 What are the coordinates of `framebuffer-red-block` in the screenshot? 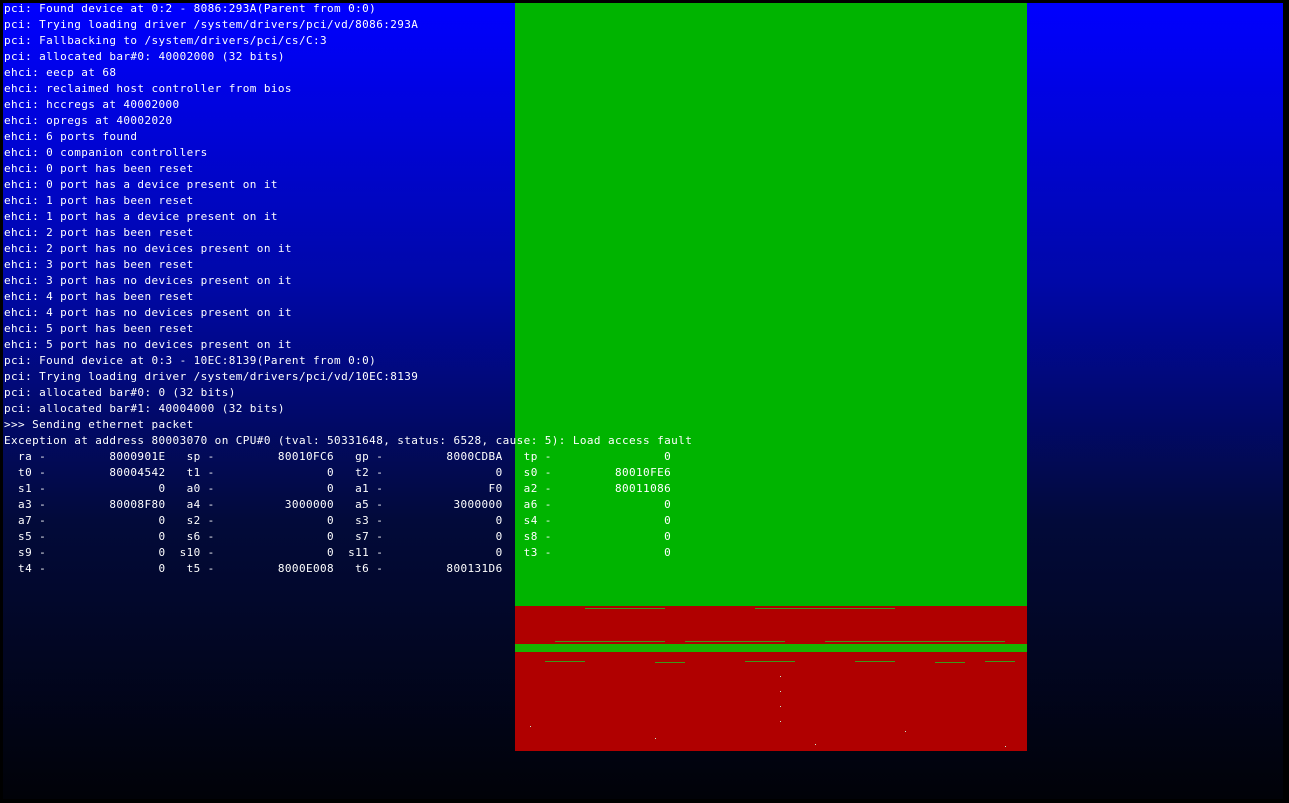 It's located at (771, 678).